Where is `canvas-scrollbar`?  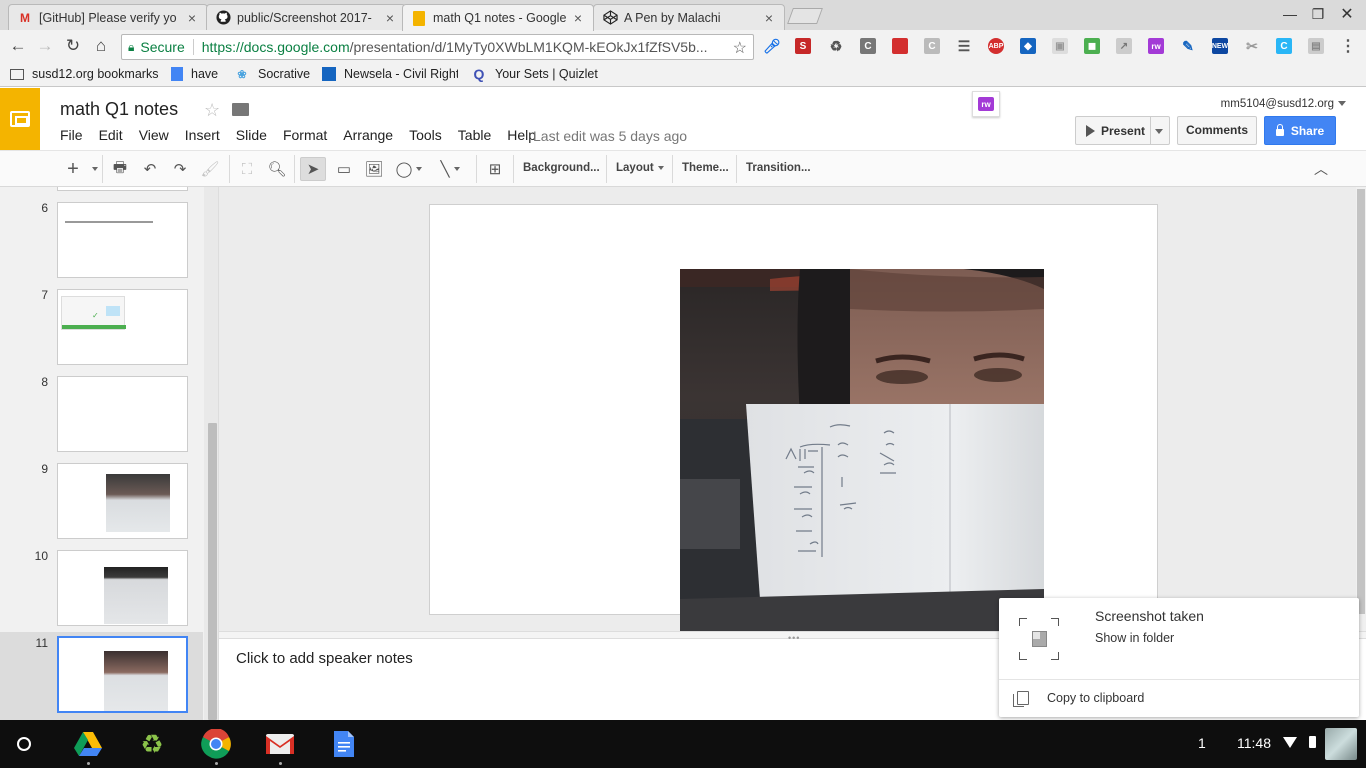
canvas-scrollbar is located at coordinates (1361, 409).